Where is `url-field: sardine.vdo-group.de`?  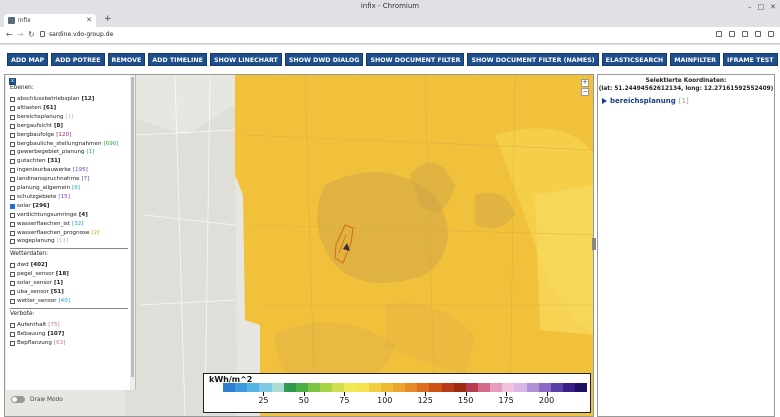 url-field: sardine.vdo-group.de is located at coordinates (76, 35).